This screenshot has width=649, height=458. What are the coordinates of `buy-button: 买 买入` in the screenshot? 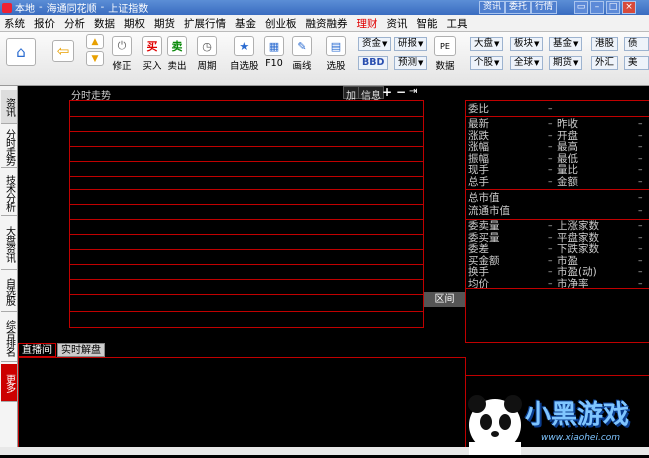 It's located at (152, 54).